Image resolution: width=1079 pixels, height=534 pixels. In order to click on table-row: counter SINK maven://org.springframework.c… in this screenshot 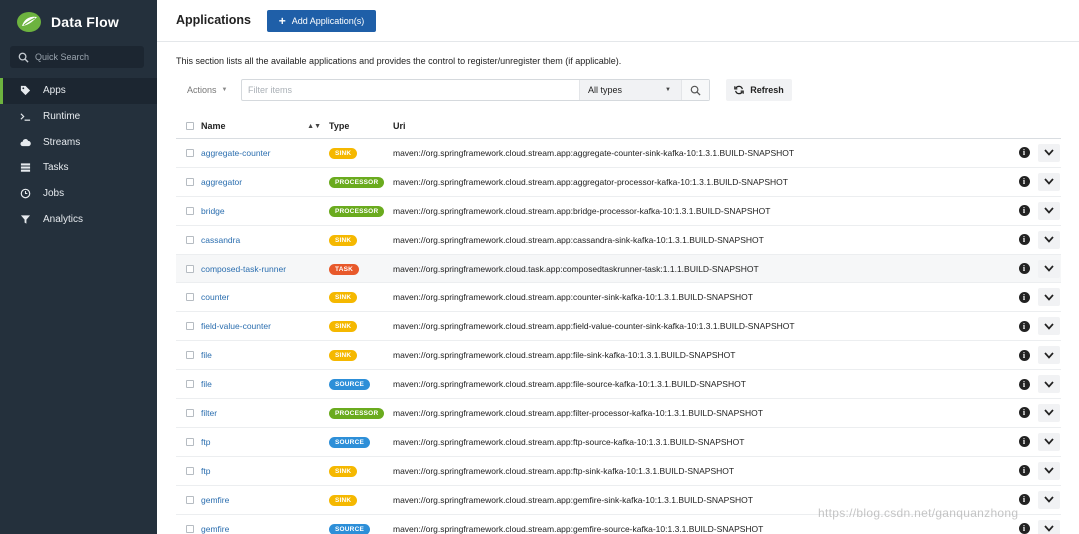, I will do `click(618, 298)`.